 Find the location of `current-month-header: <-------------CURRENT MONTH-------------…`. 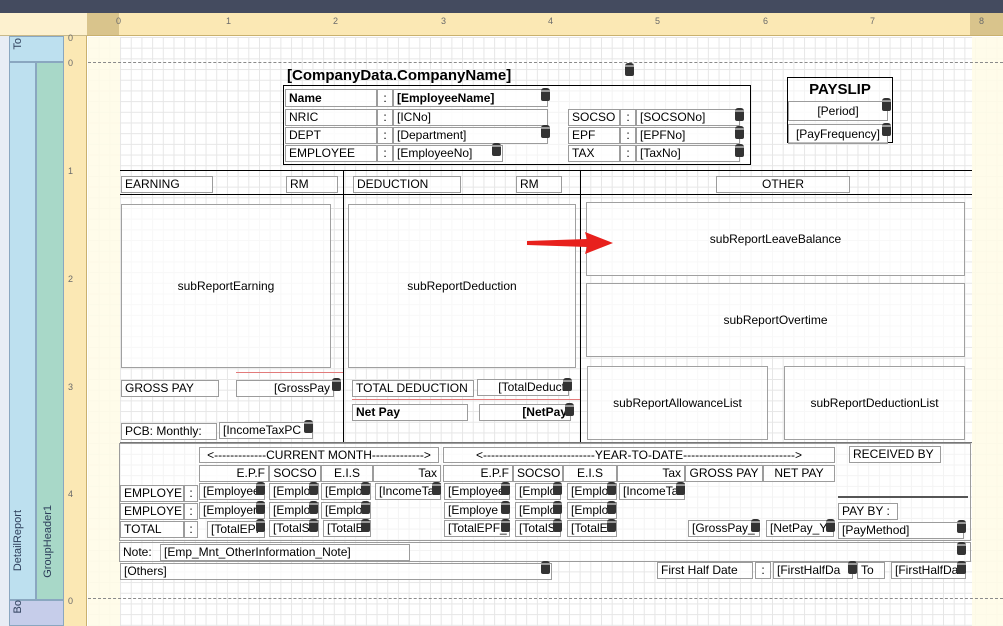

current-month-header: <-------------CURRENT MONTH-------------… is located at coordinates (319, 455).